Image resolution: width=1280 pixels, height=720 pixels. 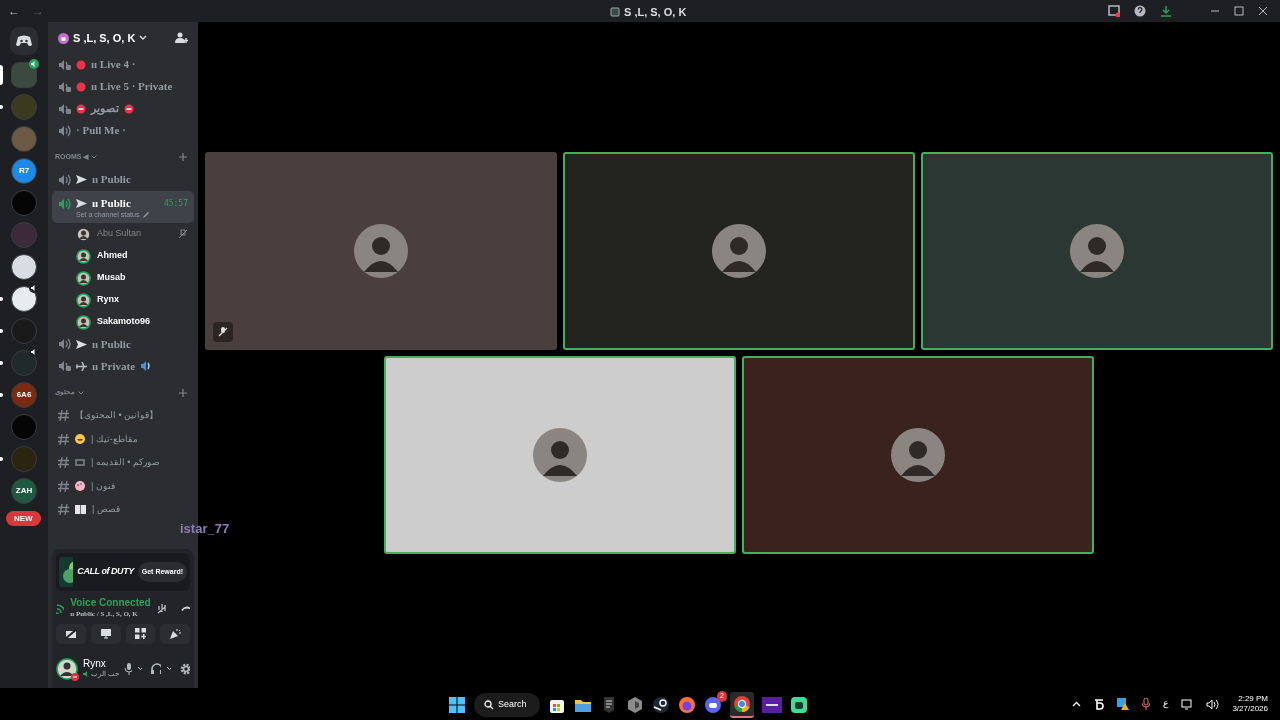 I want to click on channel-item: ıı Live 5 · Private, so click(x=132, y=86).